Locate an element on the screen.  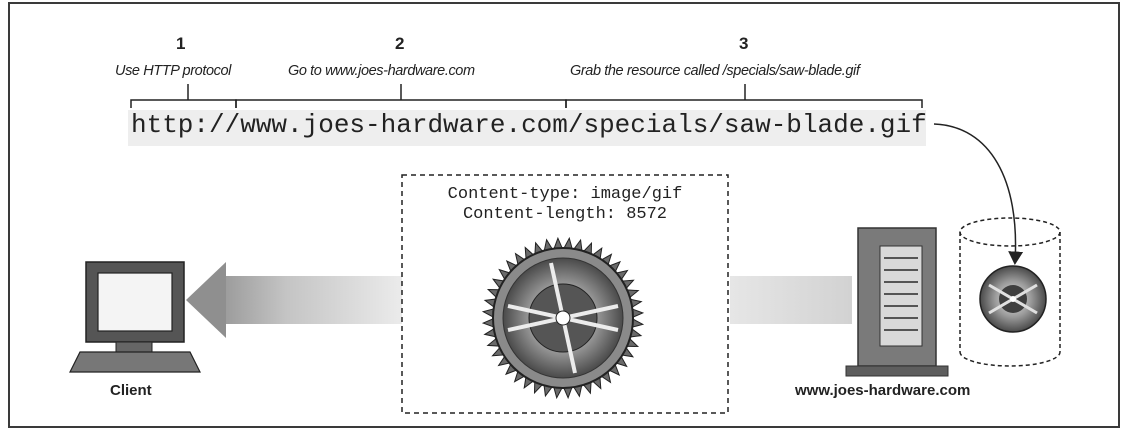
caption-host: Go to www.joes-hardware.com is located at coordinates (381, 71).